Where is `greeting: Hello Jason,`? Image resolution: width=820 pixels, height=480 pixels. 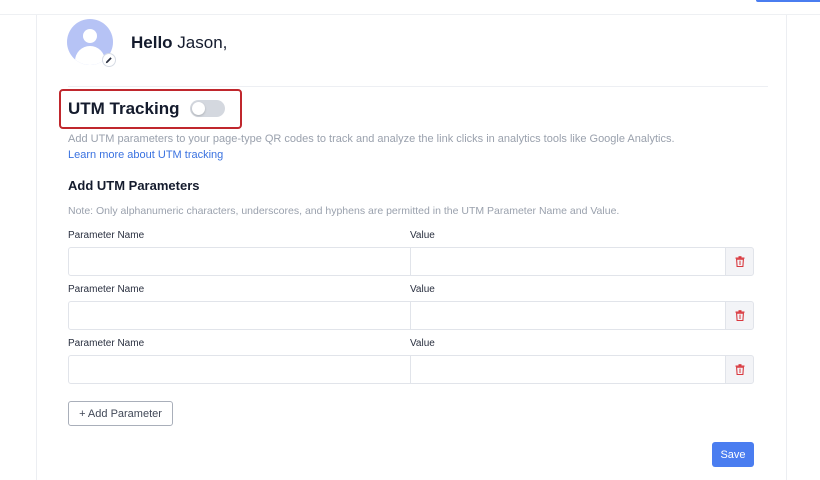
greeting: Hello Jason, is located at coordinates (179, 43).